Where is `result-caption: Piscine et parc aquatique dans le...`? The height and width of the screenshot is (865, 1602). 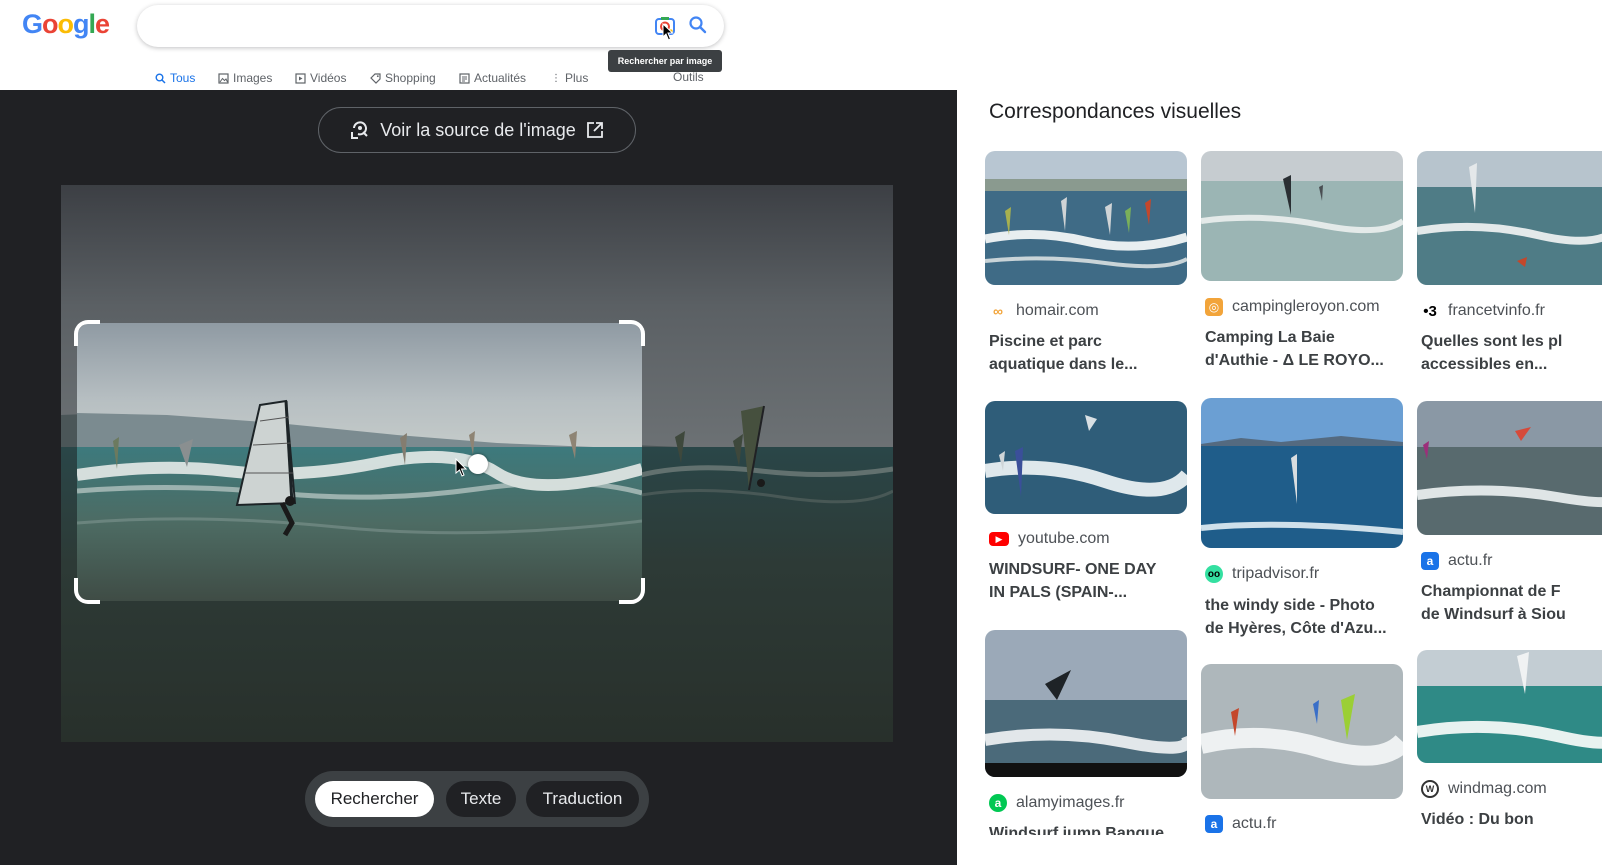 result-caption: Piscine et parc aquatique dans le... is located at coordinates (1089, 353).